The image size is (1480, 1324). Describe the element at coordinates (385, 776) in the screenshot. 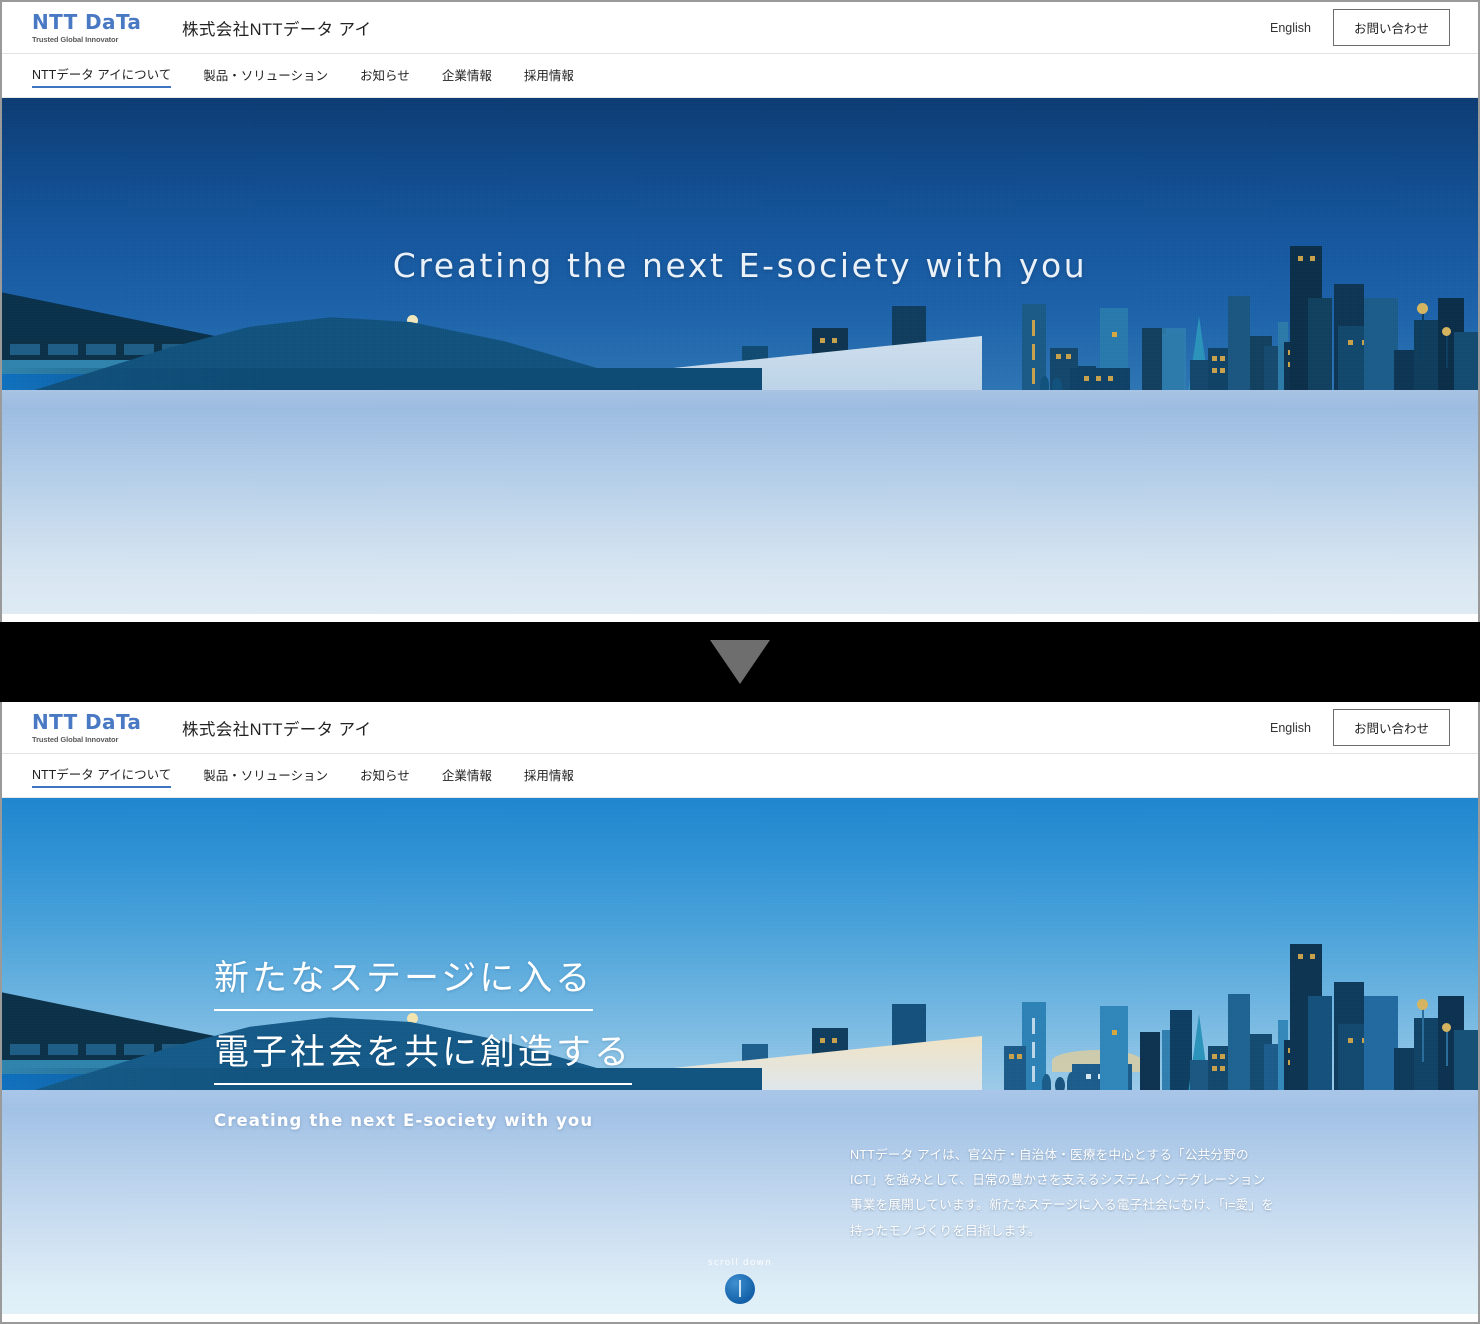

I see `nav-item-news-b: お知らせ` at that location.